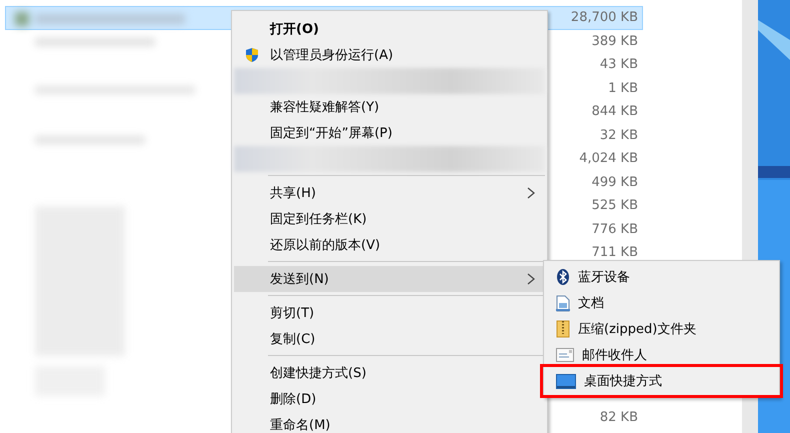 This screenshot has height=433, width=790. I want to click on menu-item: 删除(D), so click(389, 399).